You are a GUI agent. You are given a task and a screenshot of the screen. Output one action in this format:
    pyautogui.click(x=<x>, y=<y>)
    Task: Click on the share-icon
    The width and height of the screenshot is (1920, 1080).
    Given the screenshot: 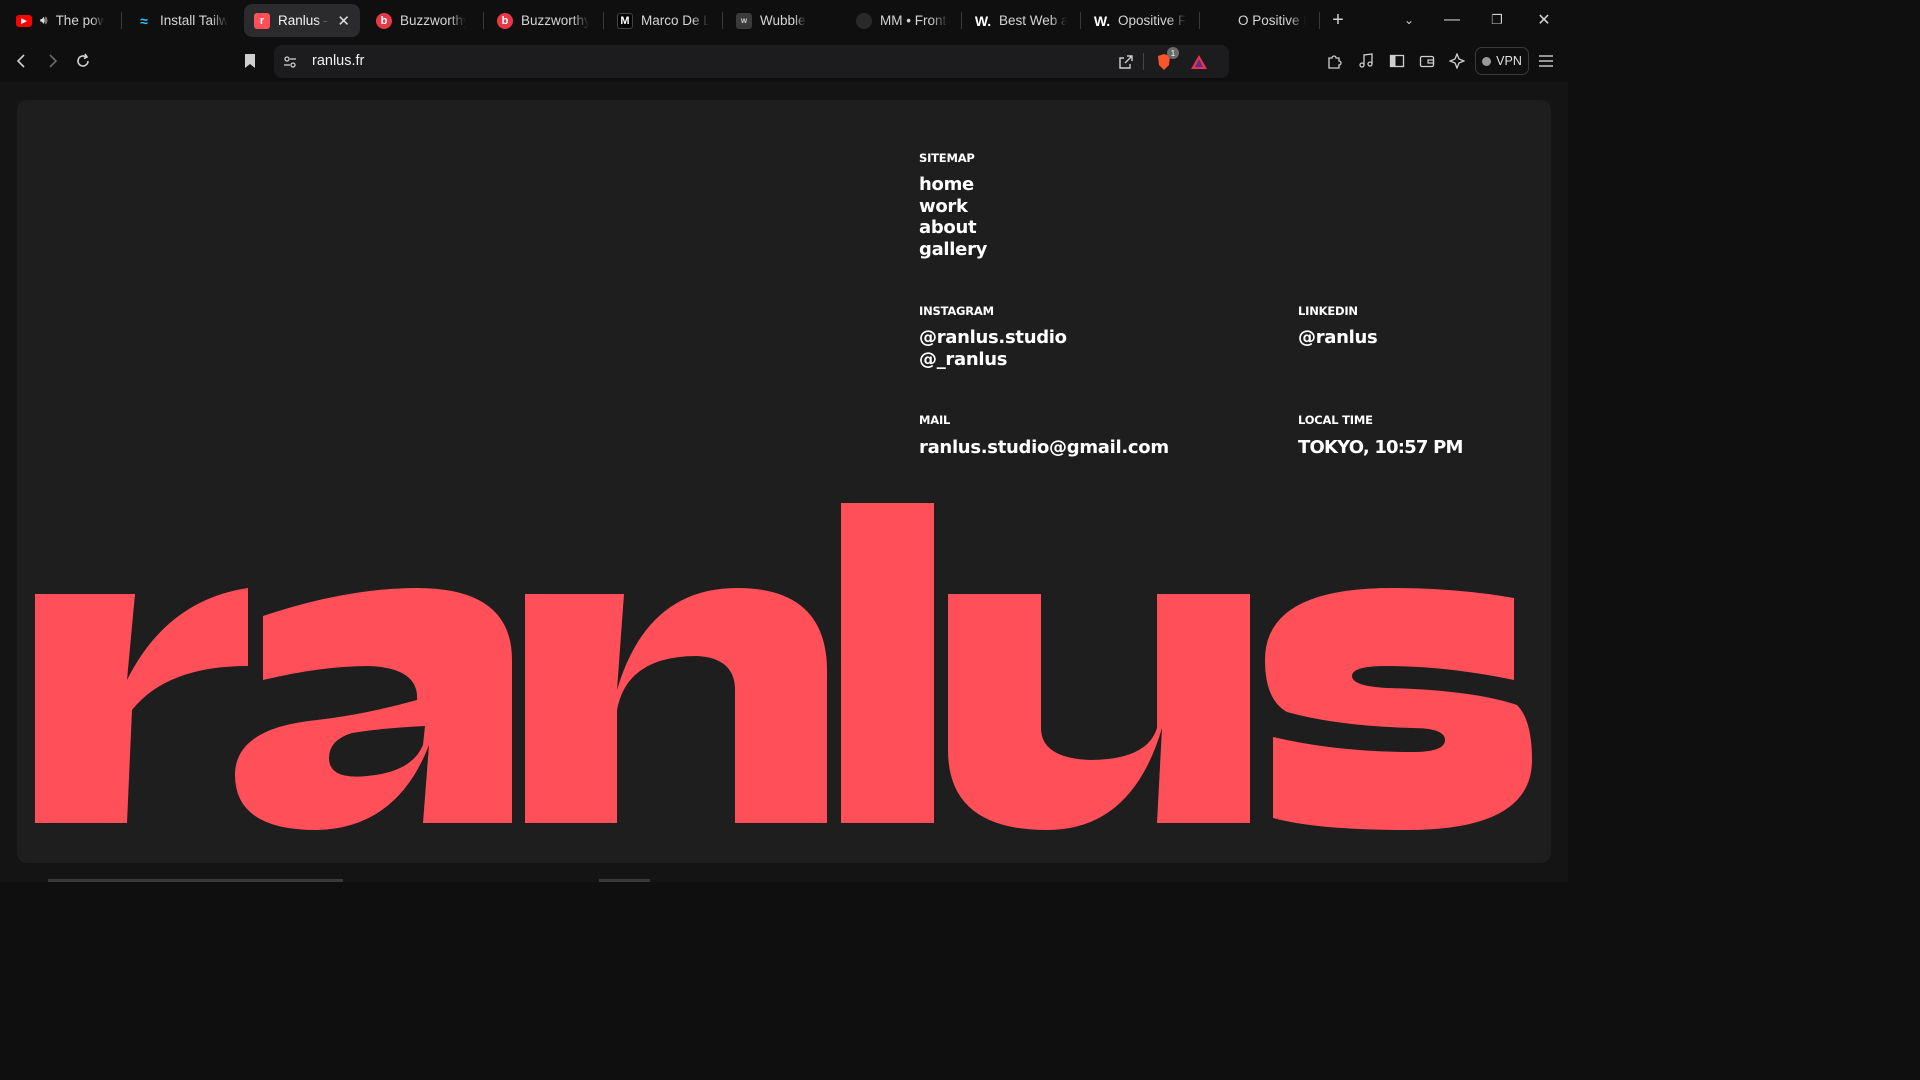 What is the action you would take?
    pyautogui.click(x=1126, y=62)
    